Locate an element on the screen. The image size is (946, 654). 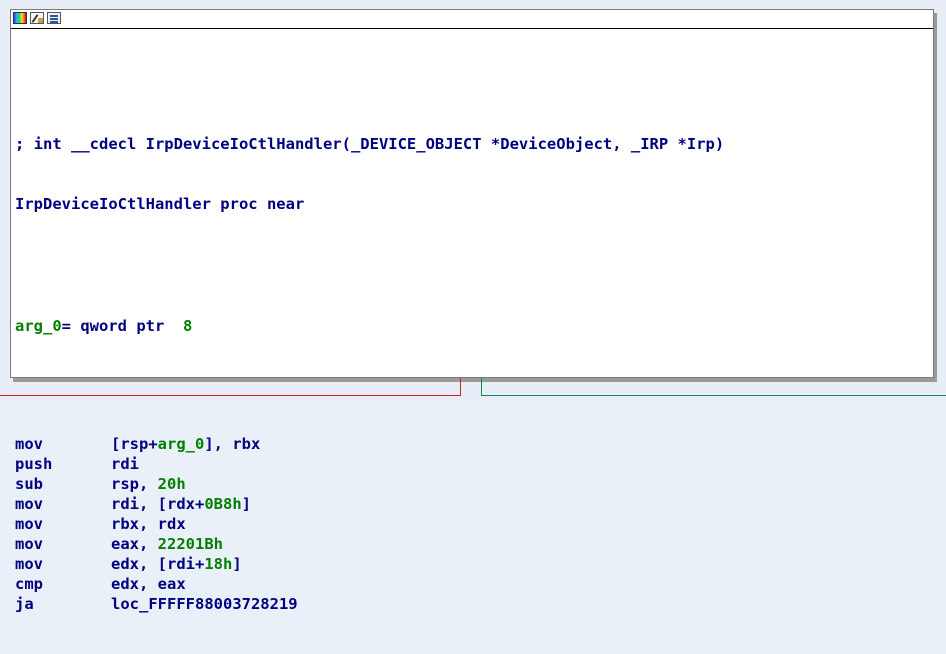
instruction-line: push rdi is located at coordinates (474, 464).